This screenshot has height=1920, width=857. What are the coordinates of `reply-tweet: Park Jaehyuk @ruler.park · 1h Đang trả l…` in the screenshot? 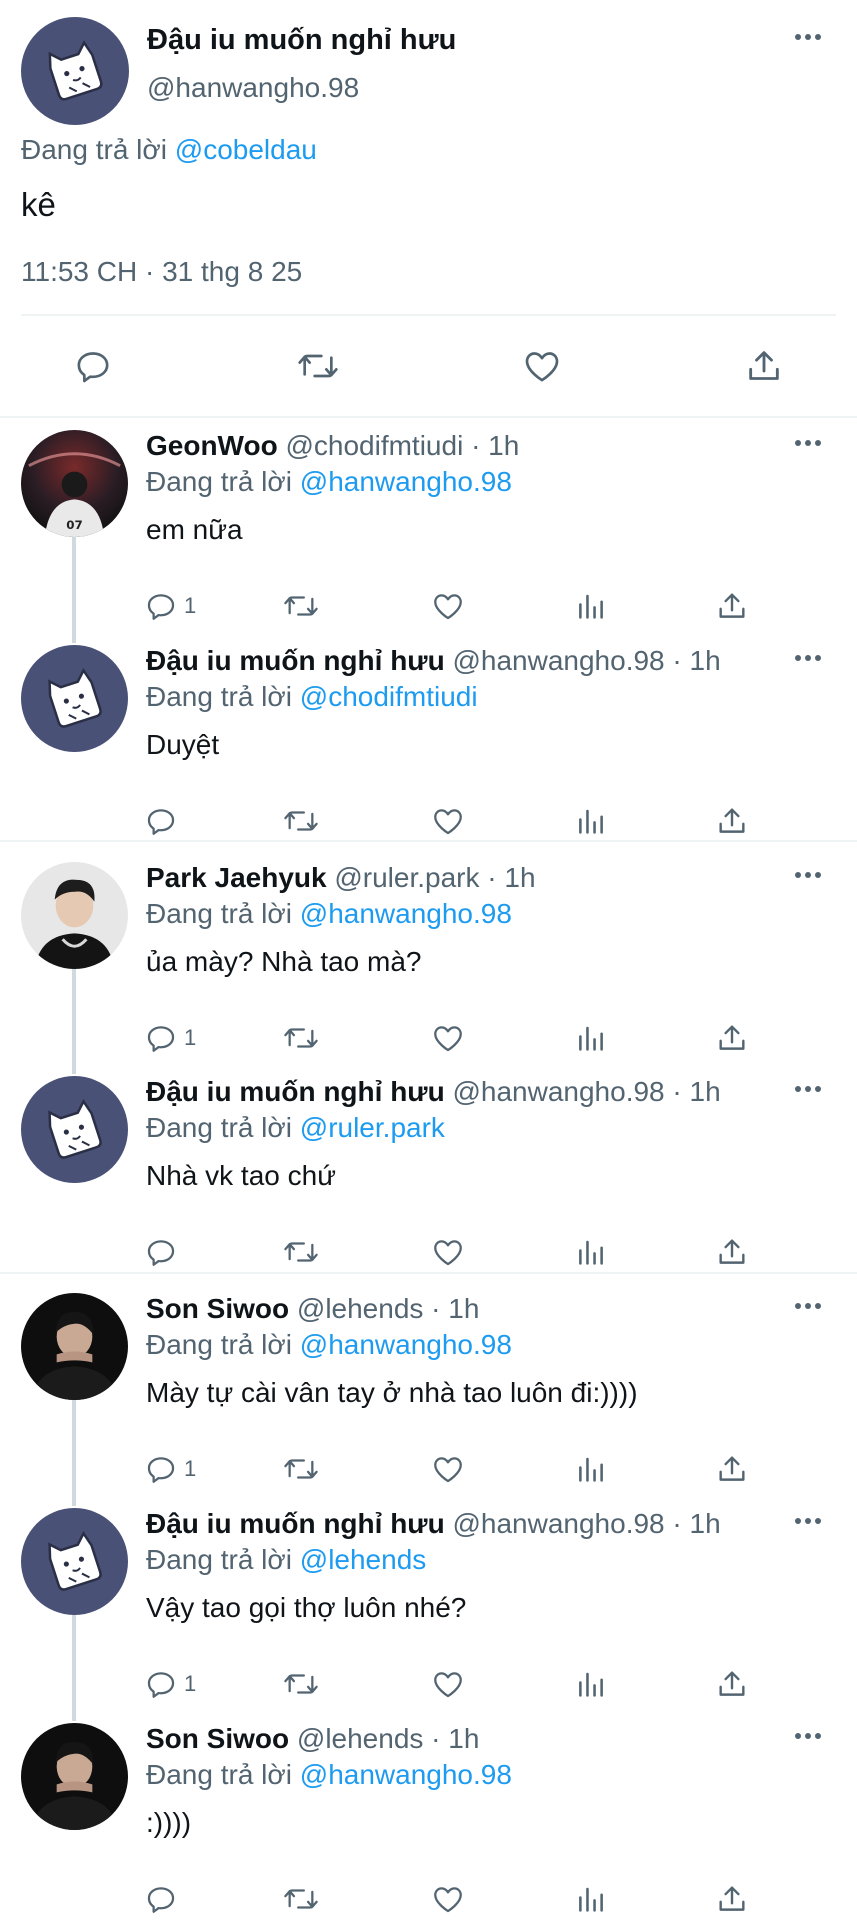 It's located at (428, 959).